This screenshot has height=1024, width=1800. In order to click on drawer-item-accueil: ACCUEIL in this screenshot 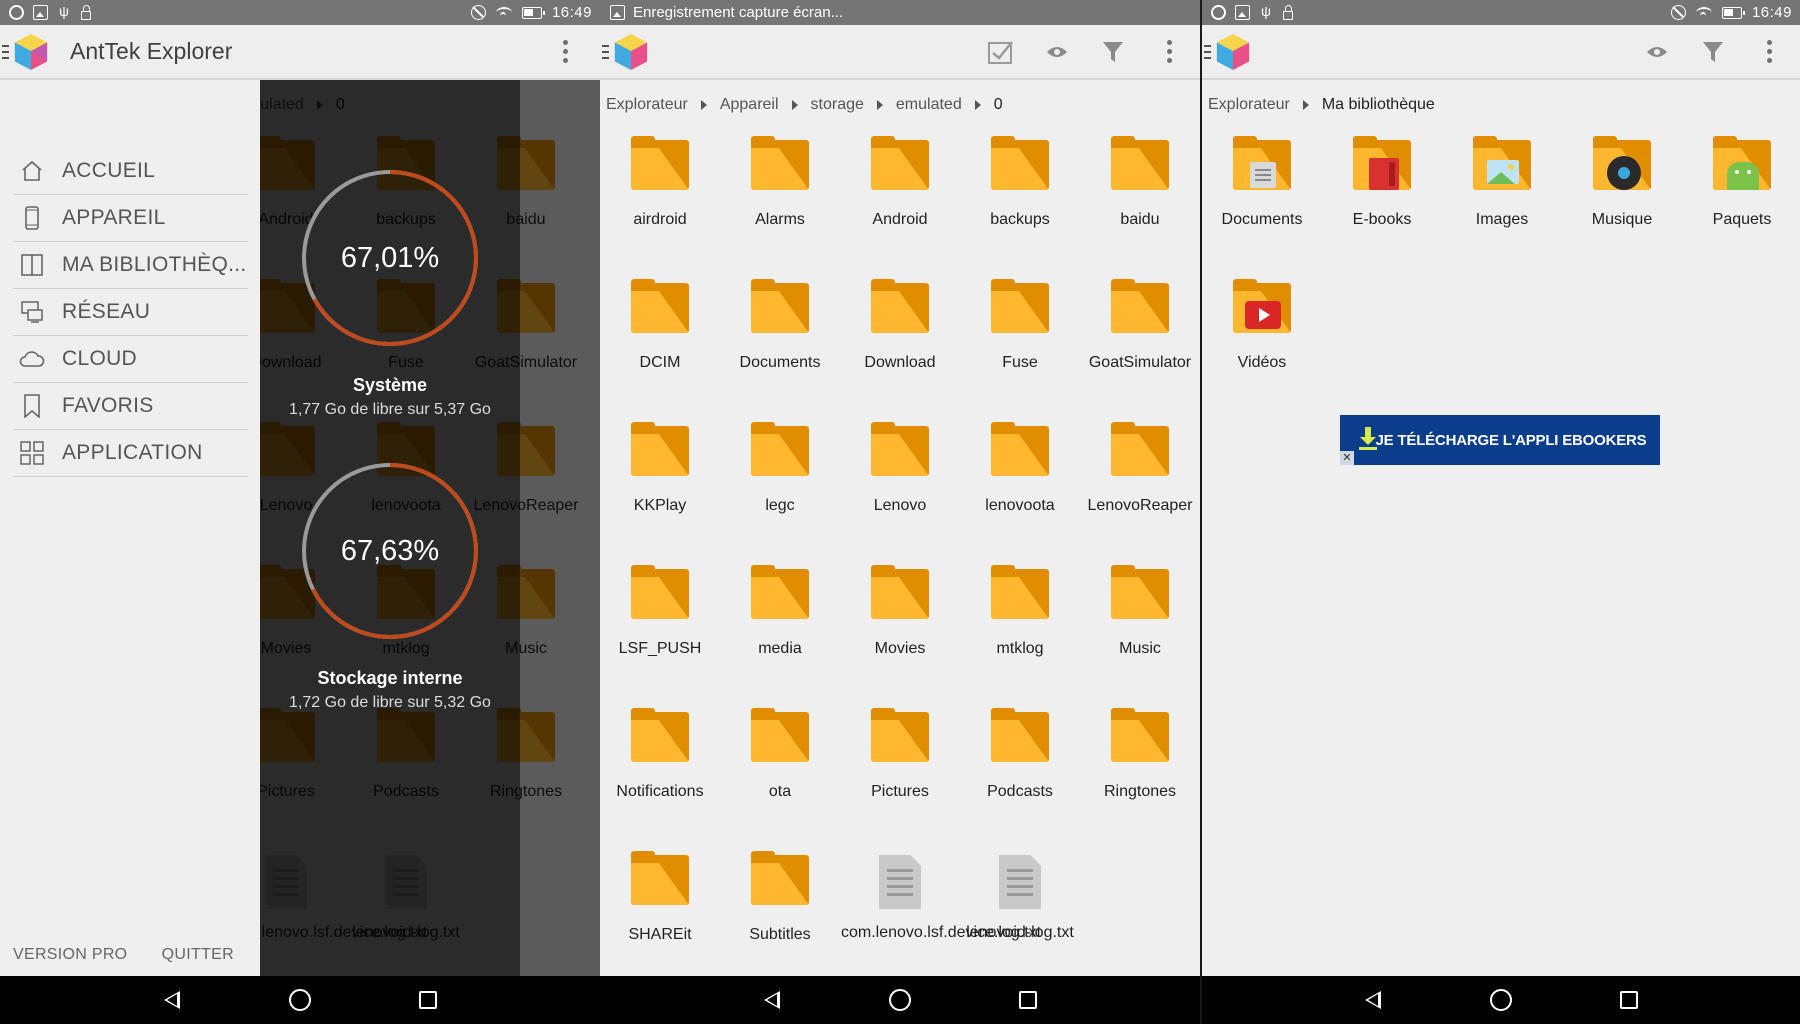, I will do `click(130, 171)`.